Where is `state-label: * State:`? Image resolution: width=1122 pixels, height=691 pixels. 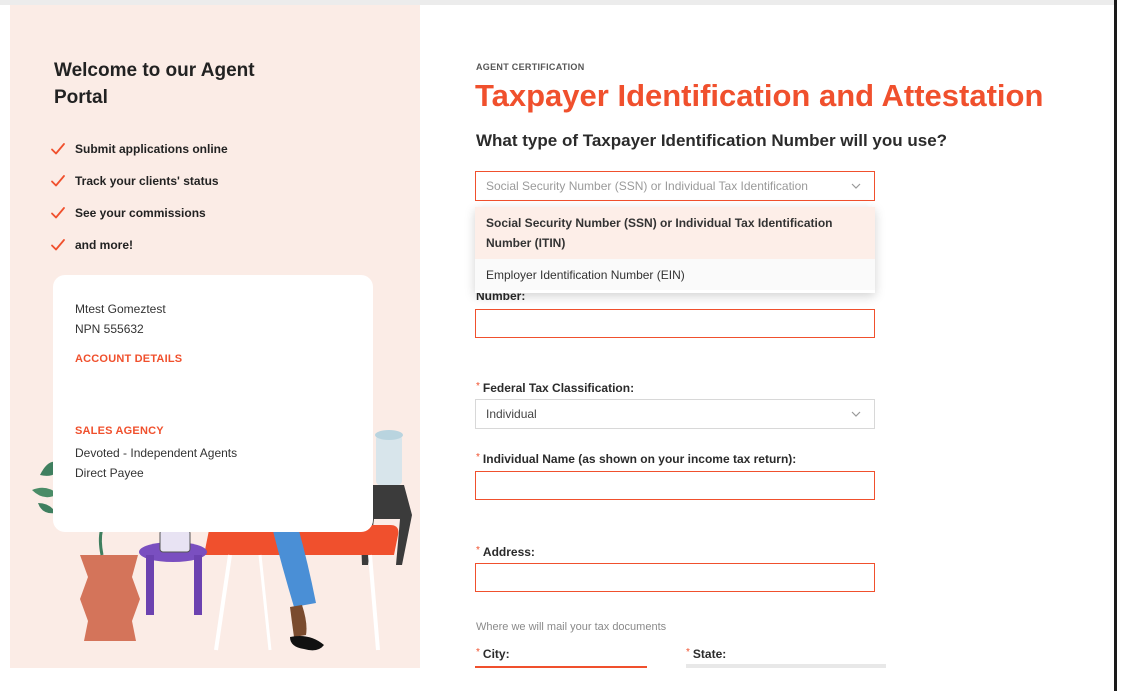
state-label: * State: is located at coordinates (706, 654).